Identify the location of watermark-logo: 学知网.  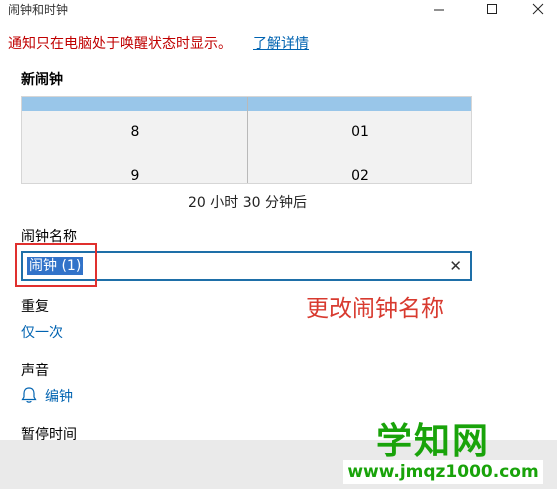
(433, 441).